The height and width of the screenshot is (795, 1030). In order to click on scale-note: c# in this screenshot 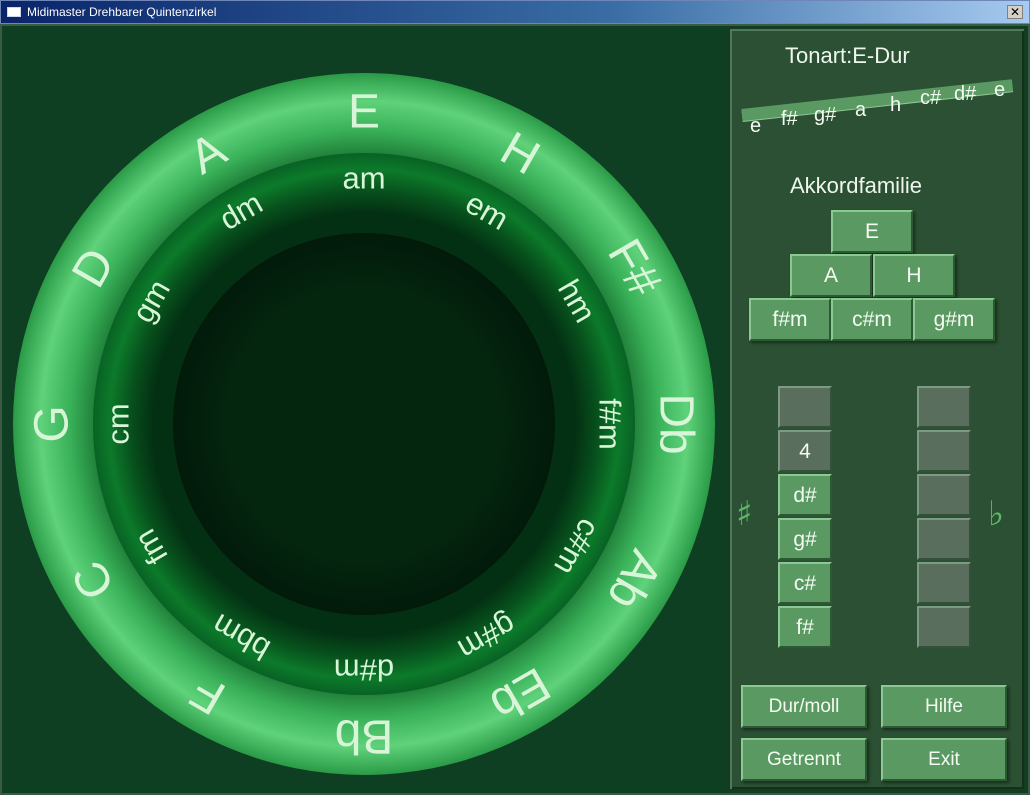, I will do `click(931, 98)`.